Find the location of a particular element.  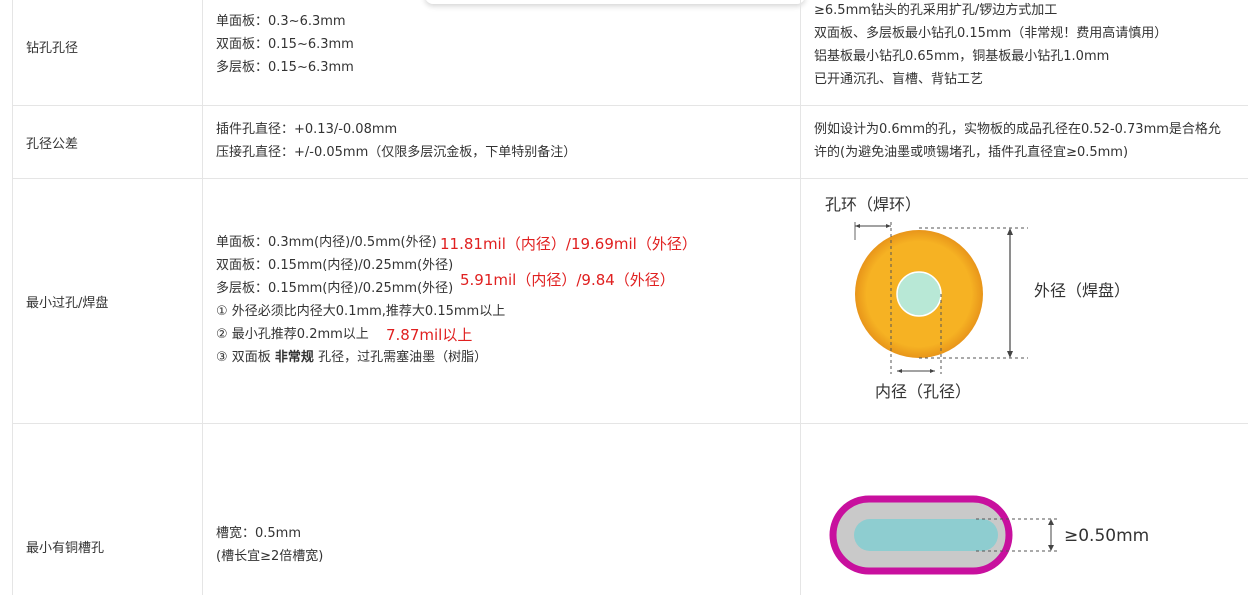

spec-line: ② 最小孔推荐0.2mm以上 is located at coordinates (292, 334).